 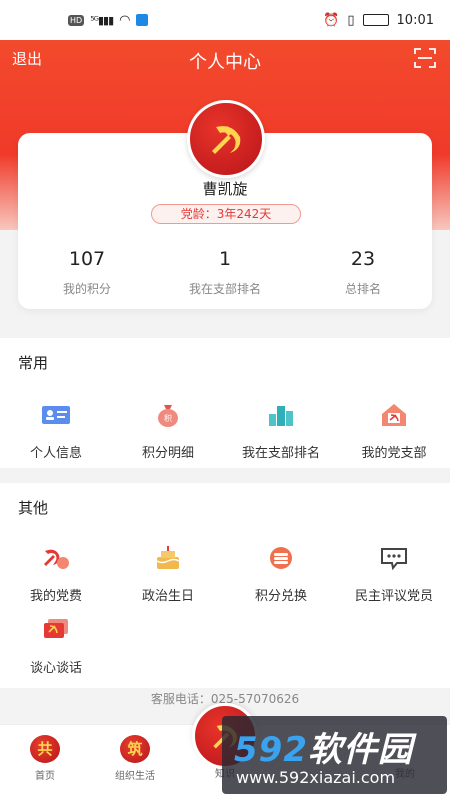 I want to click on my-branch-item: 我的党支部, so click(x=394, y=431).